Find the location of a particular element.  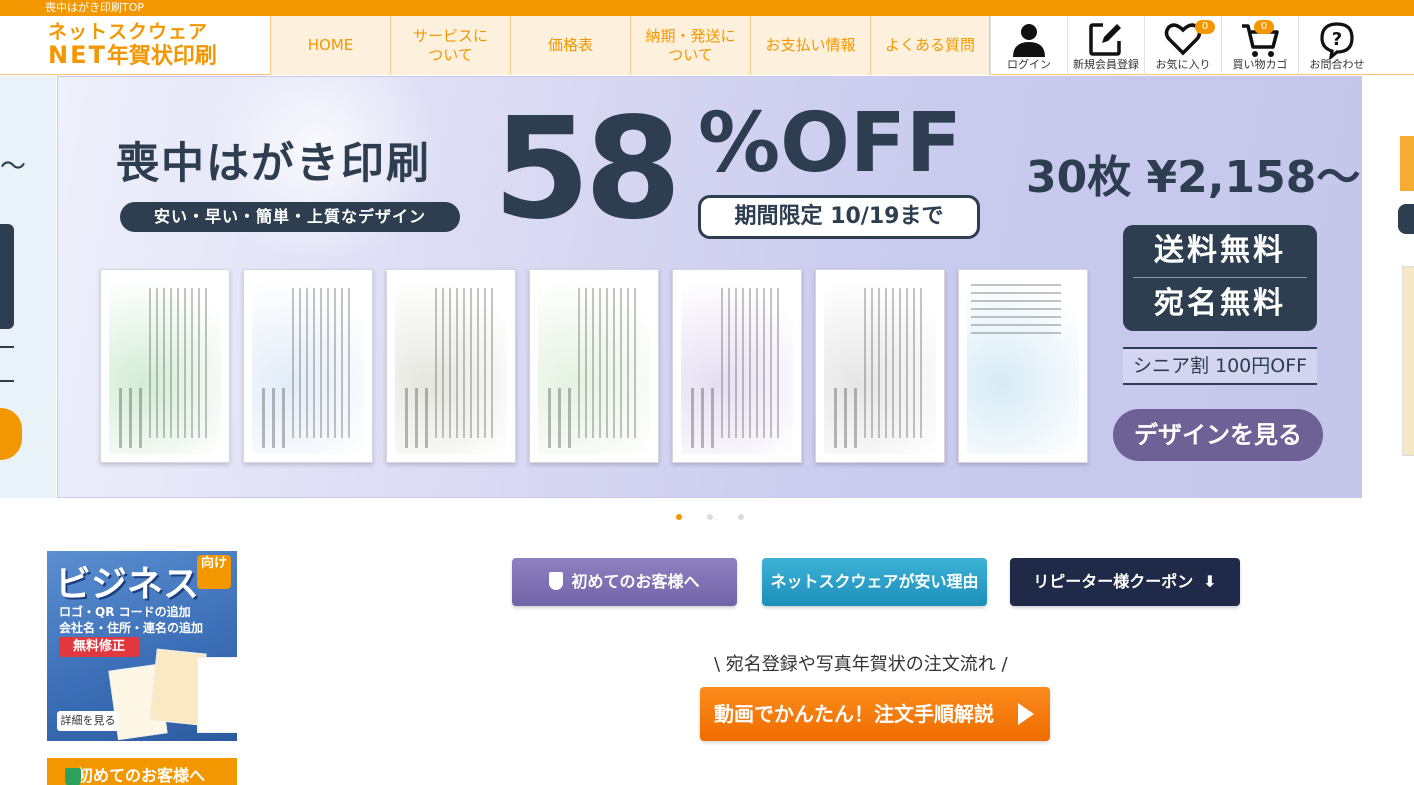

video-guide-label: 動画でかんたん！注文手順解説 is located at coordinates (854, 714).